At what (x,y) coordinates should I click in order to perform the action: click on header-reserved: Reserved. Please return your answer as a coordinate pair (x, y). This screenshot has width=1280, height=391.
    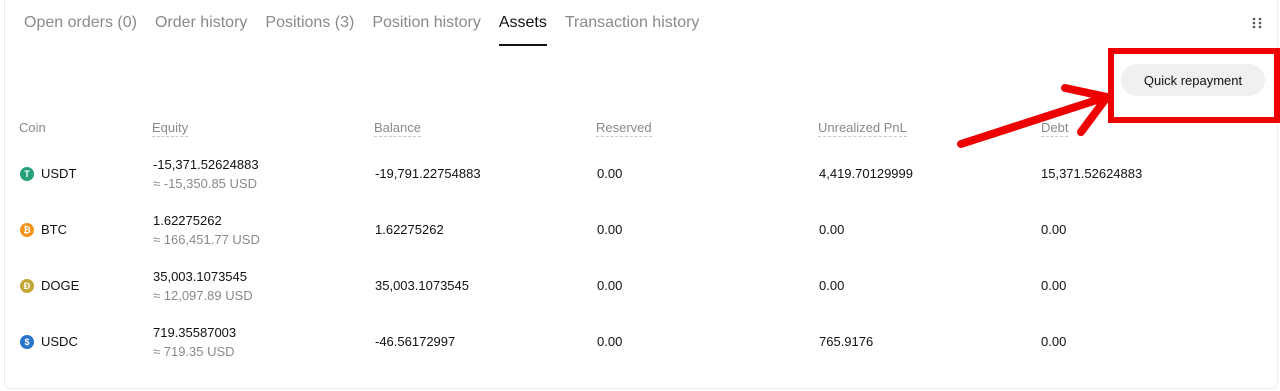
    Looking at the image, I should click on (624, 128).